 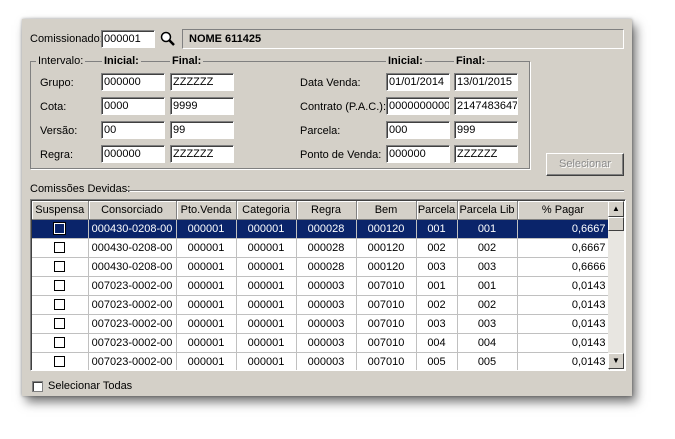 I want to click on parcela-lib-cell: 004, so click(x=487, y=343).